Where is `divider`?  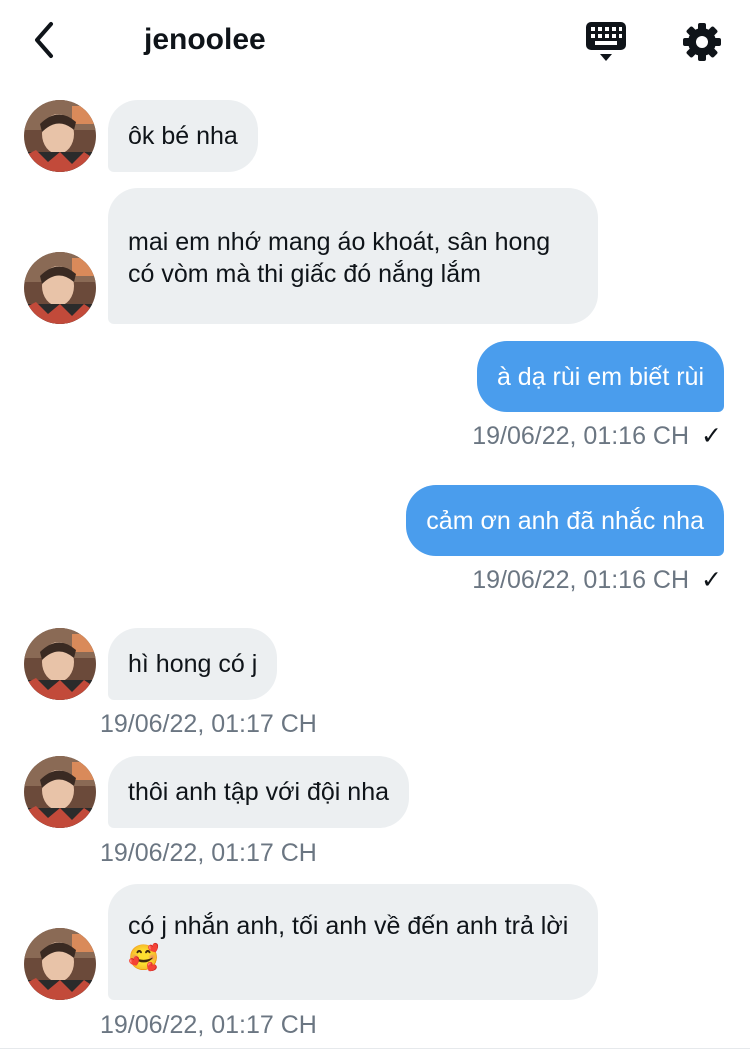 divider is located at coordinates (375, 1048).